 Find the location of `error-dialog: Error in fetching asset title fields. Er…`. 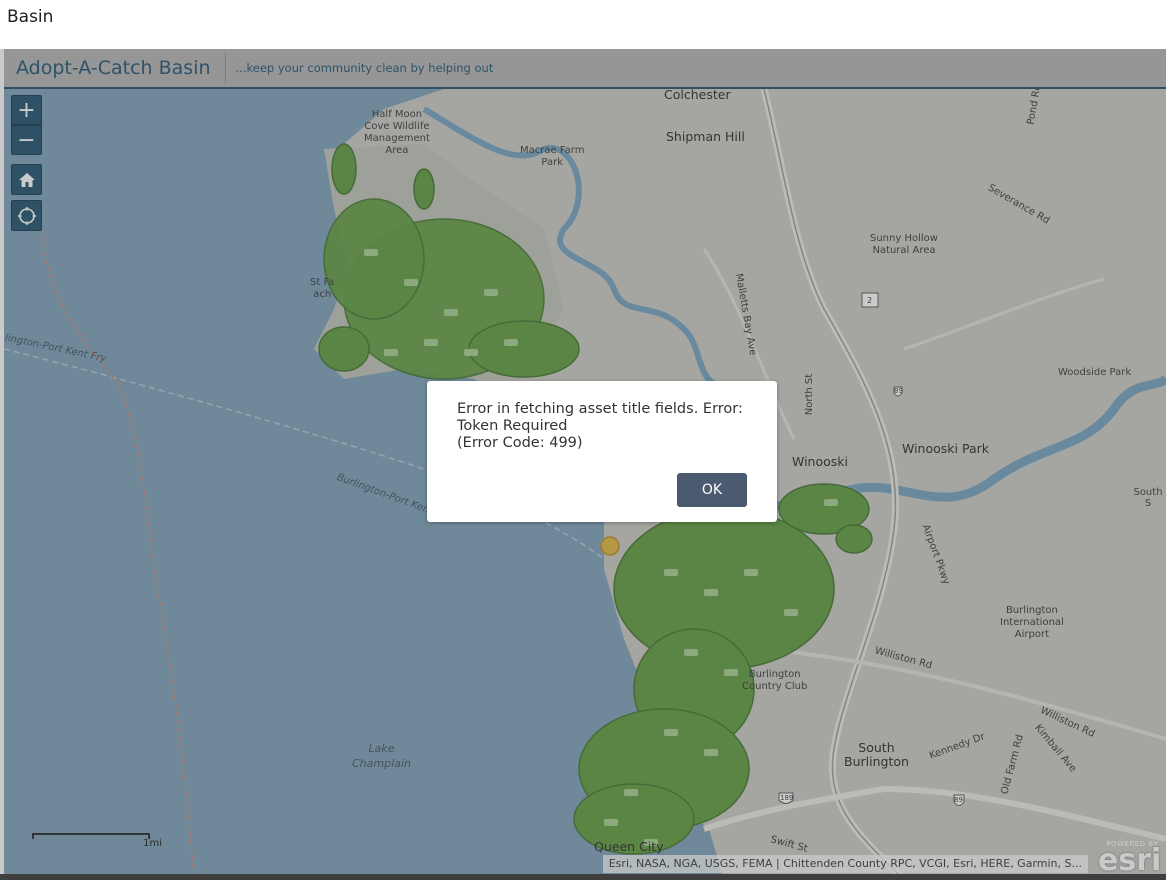

error-dialog: Error in fetching asset title fields. Er… is located at coordinates (602, 451).